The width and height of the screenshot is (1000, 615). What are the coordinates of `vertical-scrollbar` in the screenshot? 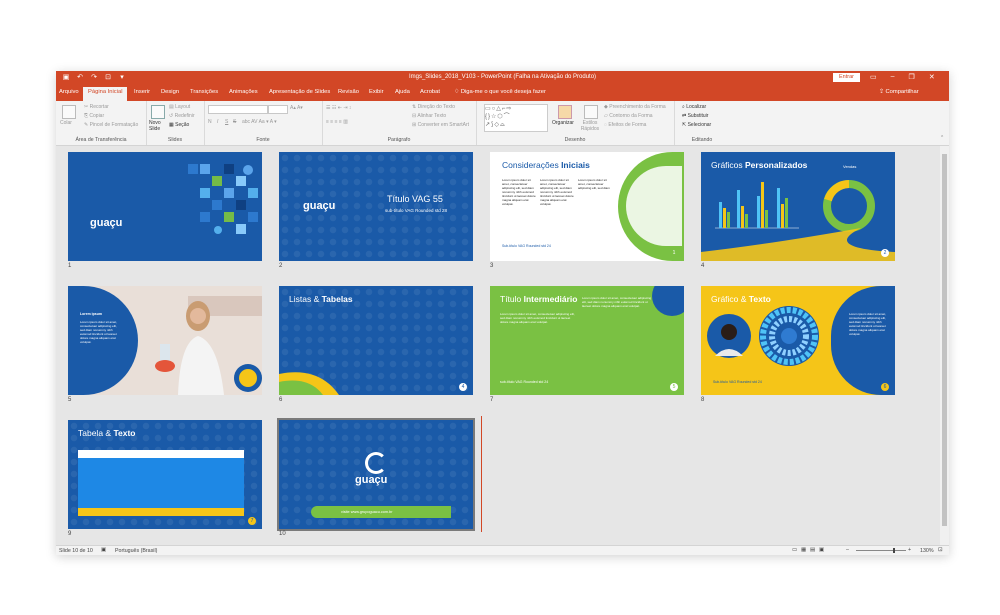 It's located at (944, 345).